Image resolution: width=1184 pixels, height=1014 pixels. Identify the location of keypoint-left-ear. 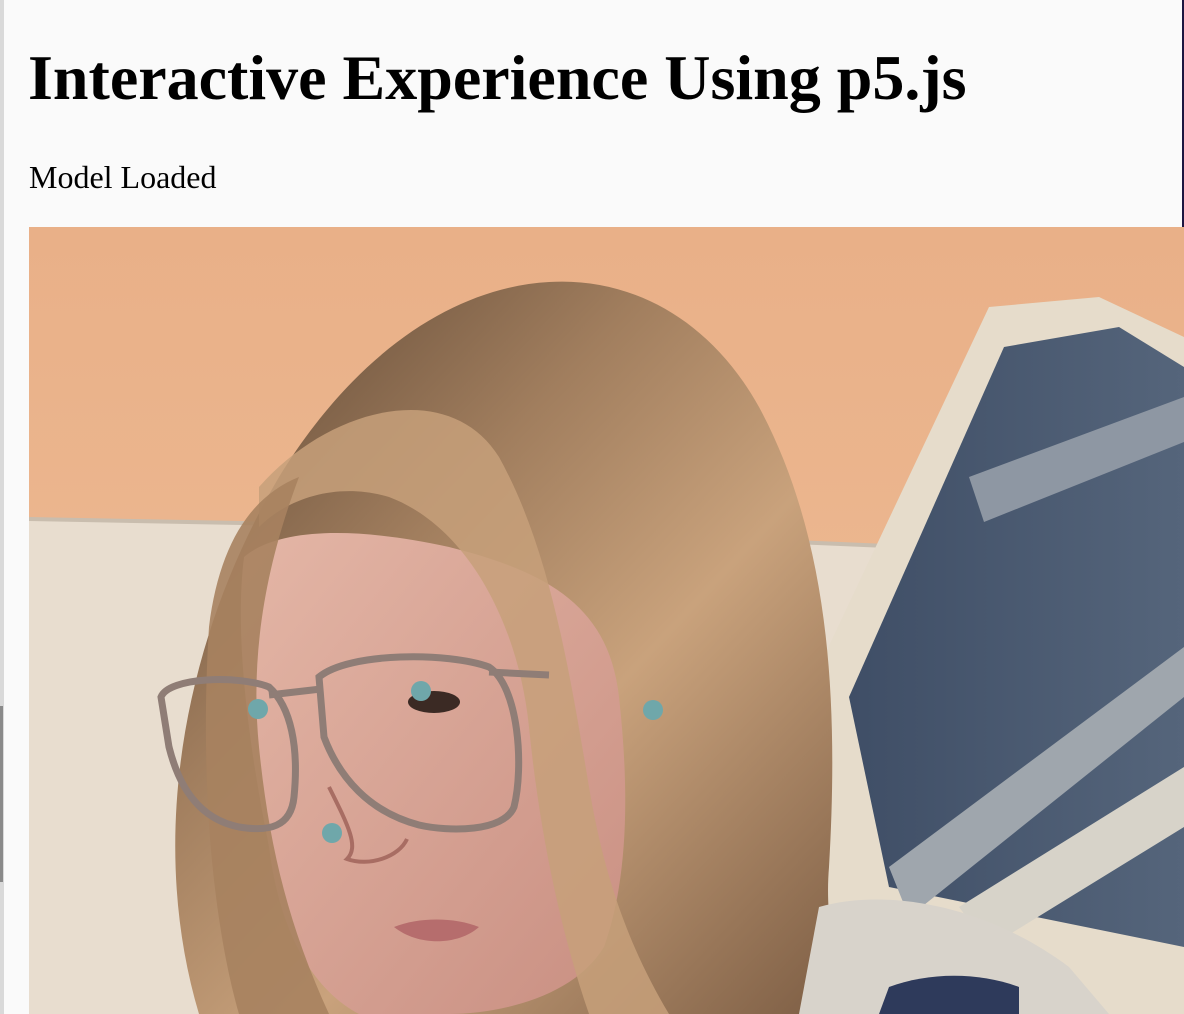
(653, 710).